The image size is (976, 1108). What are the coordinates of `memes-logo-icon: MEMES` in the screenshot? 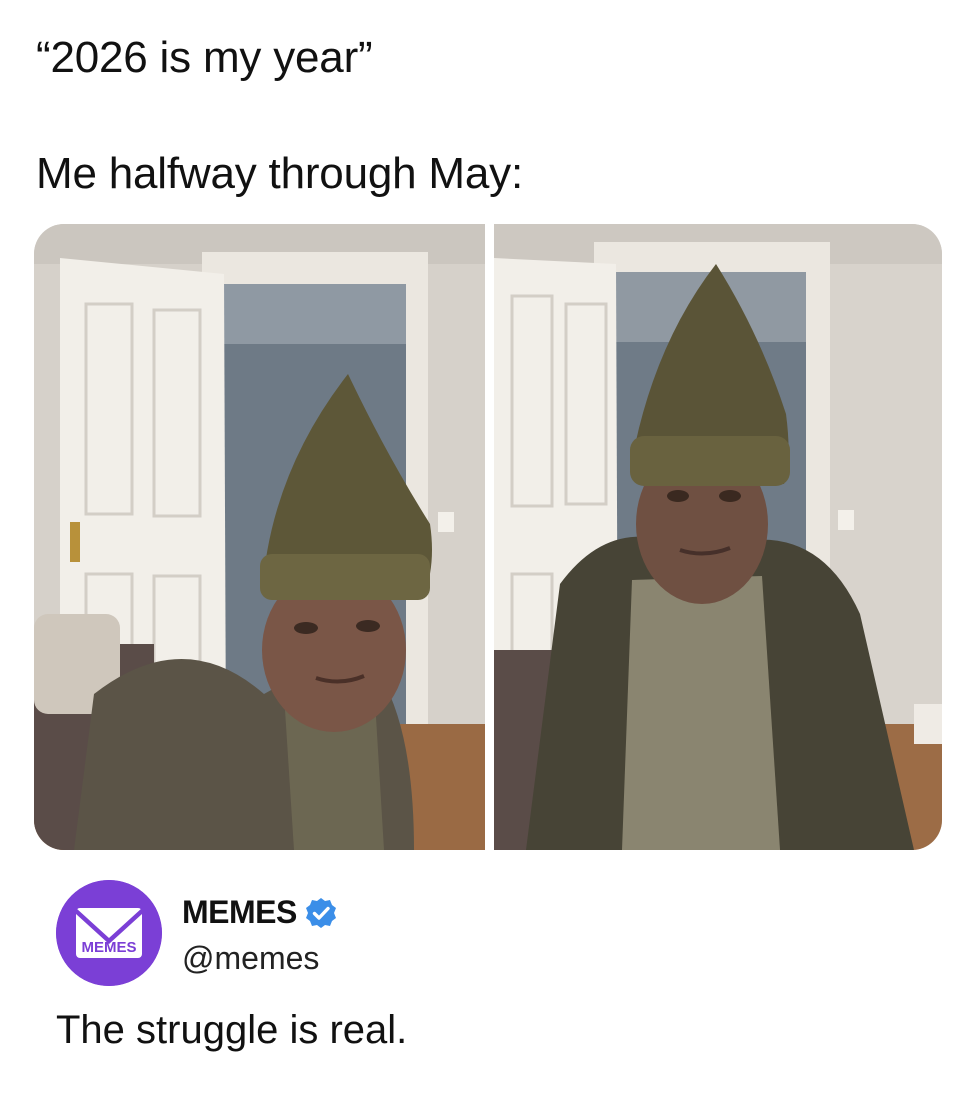 It's located at (109, 933).